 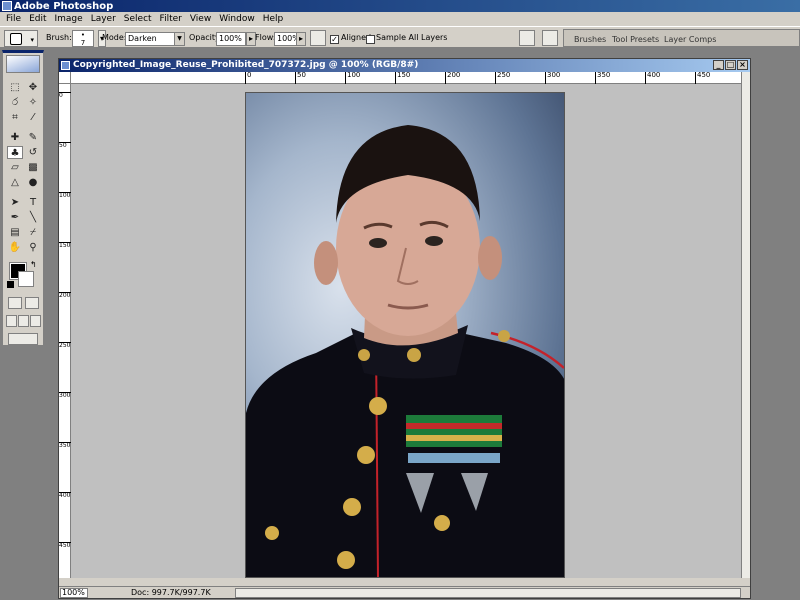 What do you see at coordinates (742, 65) in the screenshot?
I see `close-icon: ×` at bounding box center [742, 65].